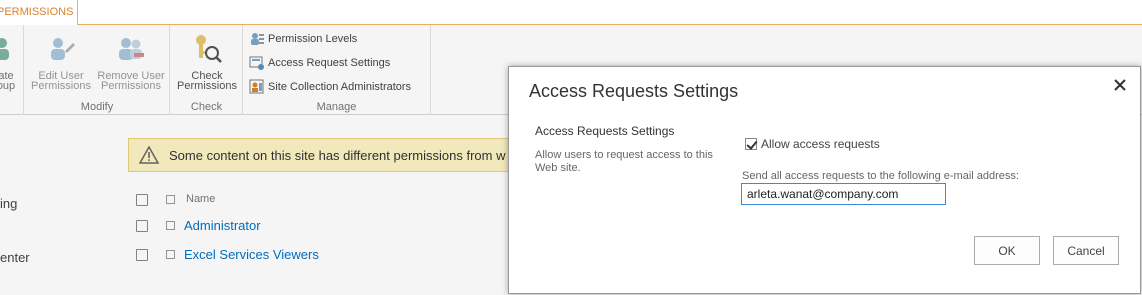 The width and height of the screenshot is (1142, 295). What do you see at coordinates (605, 131) in the screenshot?
I see `section-title: Access Requests Settings` at bounding box center [605, 131].